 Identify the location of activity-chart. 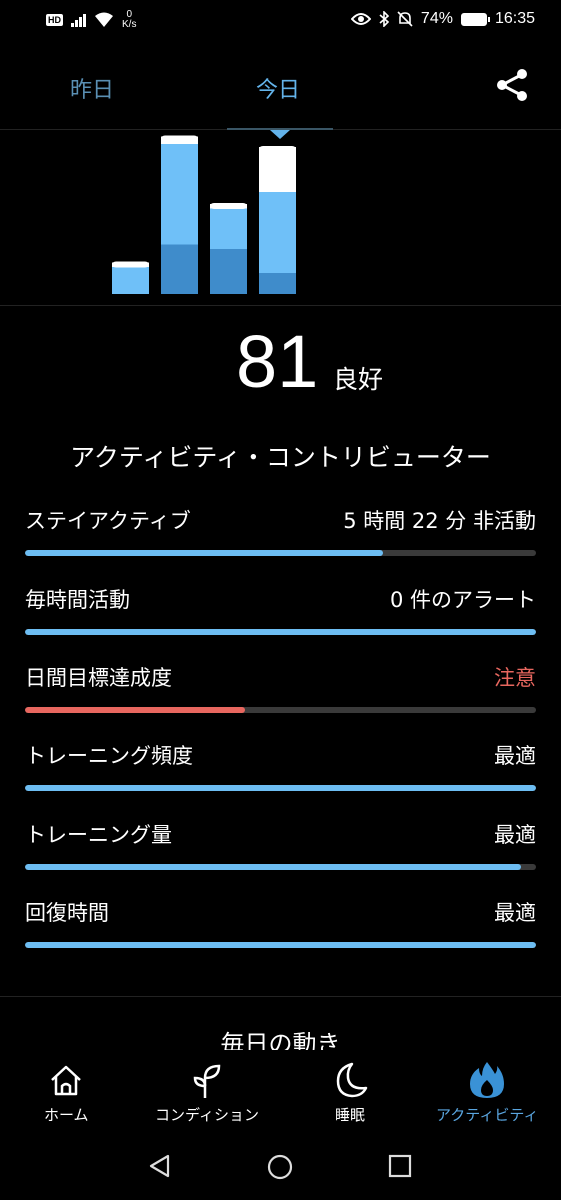
(280, 218).